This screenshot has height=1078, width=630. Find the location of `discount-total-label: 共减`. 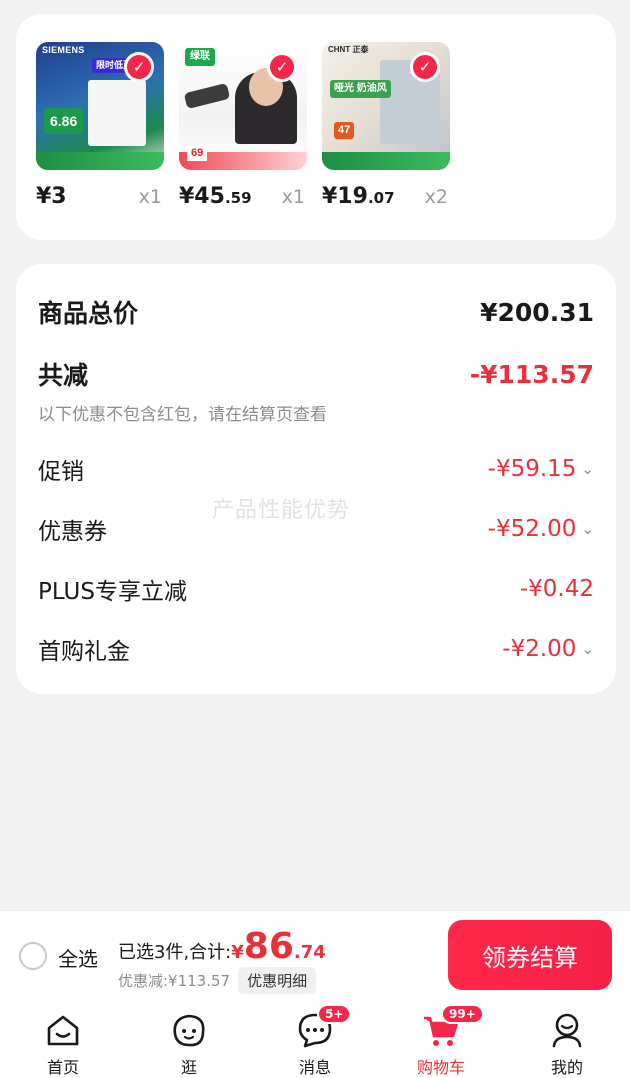

discount-total-label: 共减 is located at coordinates (63, 375).